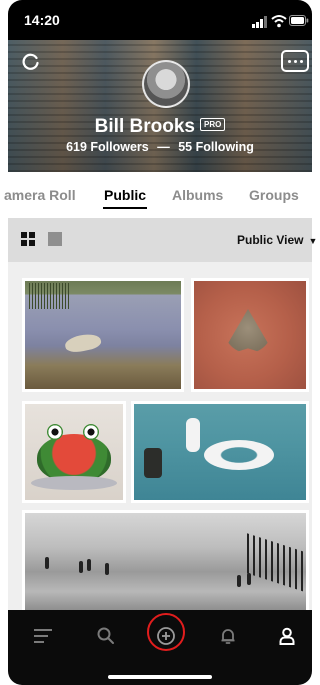 Image resolution: width=320 pixels, height=685 pixels. What do you see at coordinates (212, 125) in the screenshot?
I see `pro-badge: PRO` at bounding box center [212, 125].